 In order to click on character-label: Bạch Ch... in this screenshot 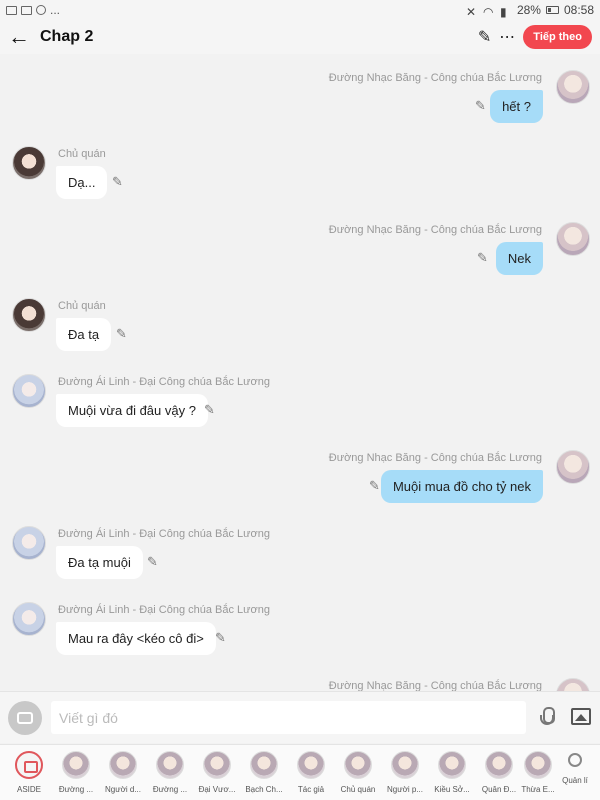, I will do `click(264, 789)`.